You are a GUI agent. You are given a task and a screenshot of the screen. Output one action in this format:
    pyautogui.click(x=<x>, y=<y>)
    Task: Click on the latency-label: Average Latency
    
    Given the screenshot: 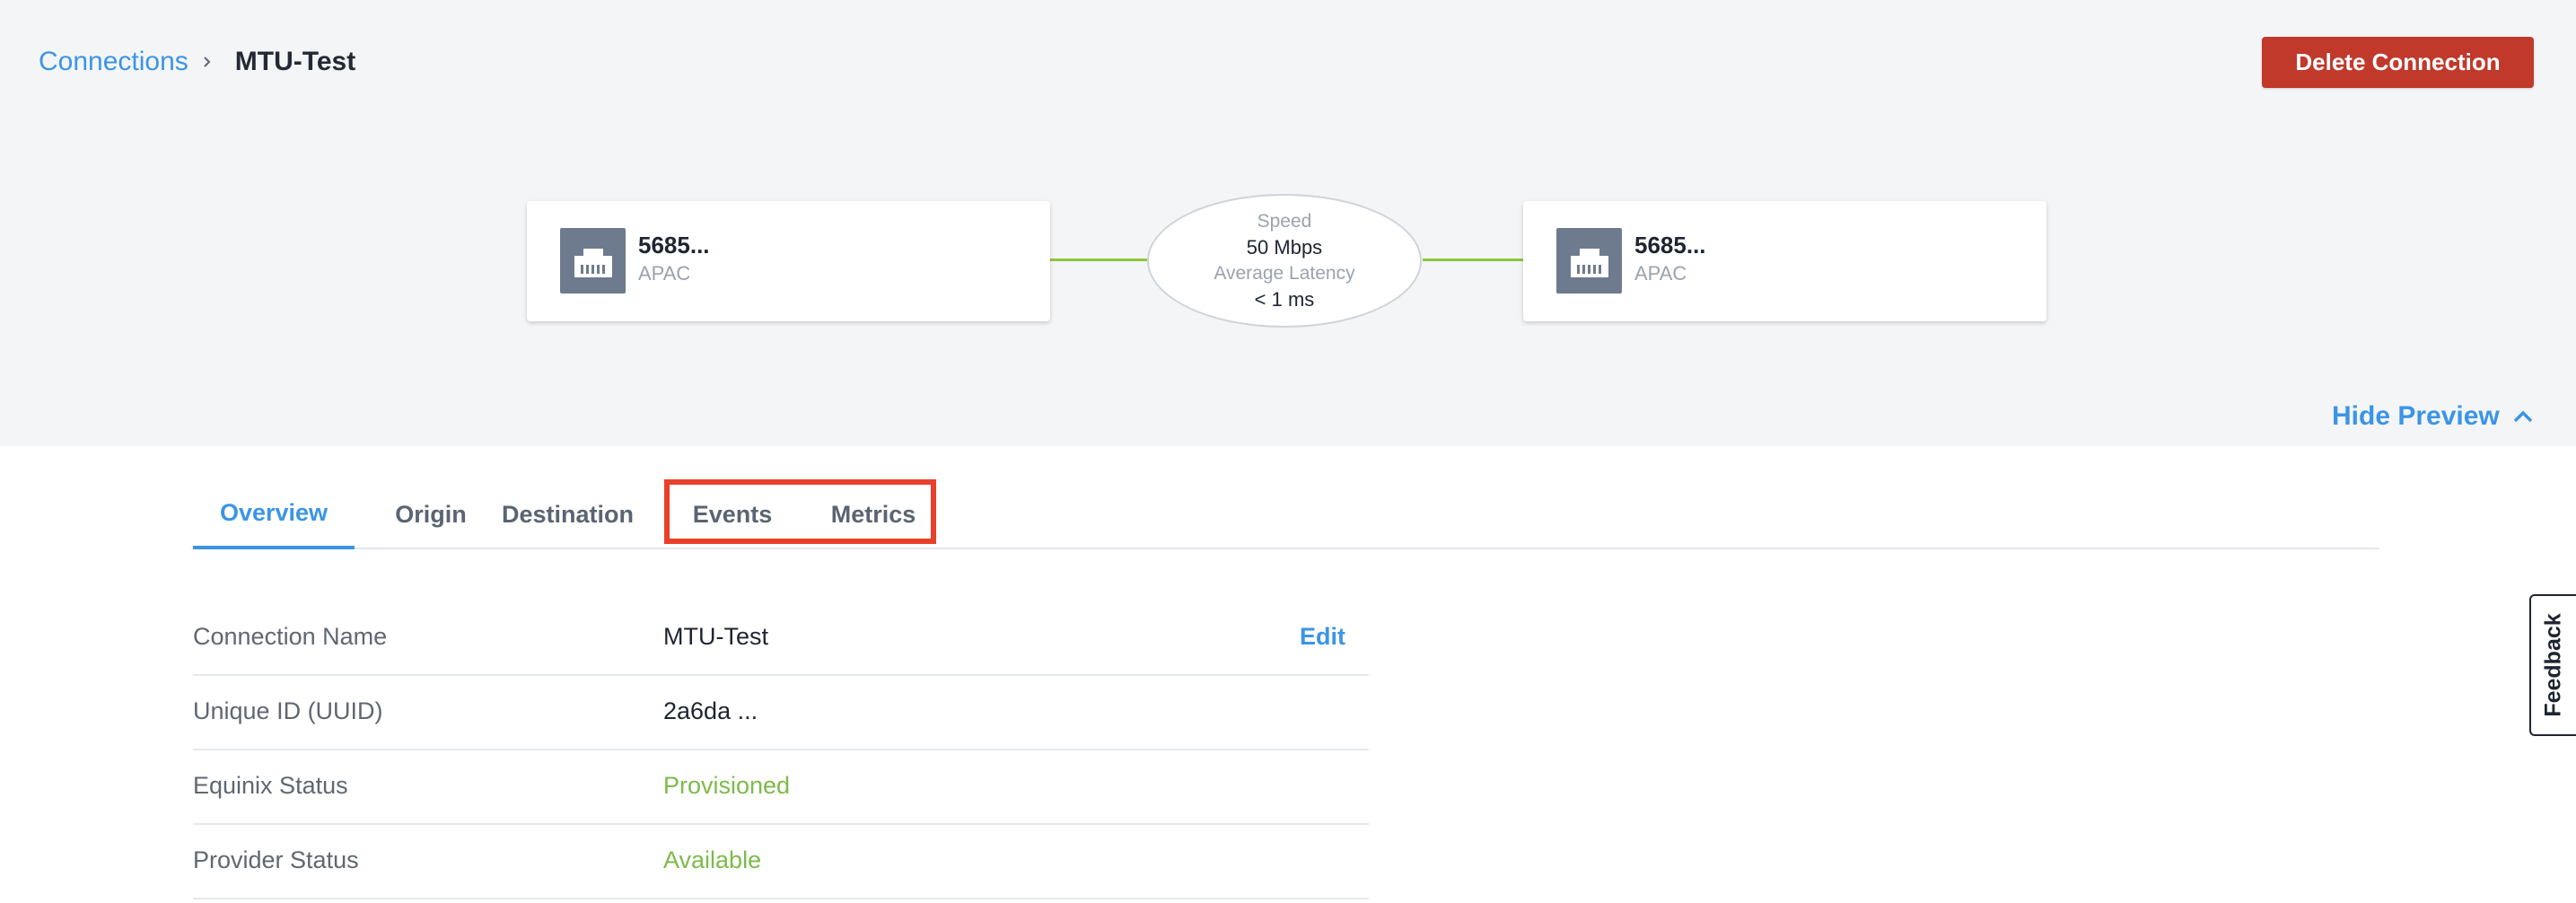 What is the action you would take?
    pyautogui.click(x=1284, y=273)
    